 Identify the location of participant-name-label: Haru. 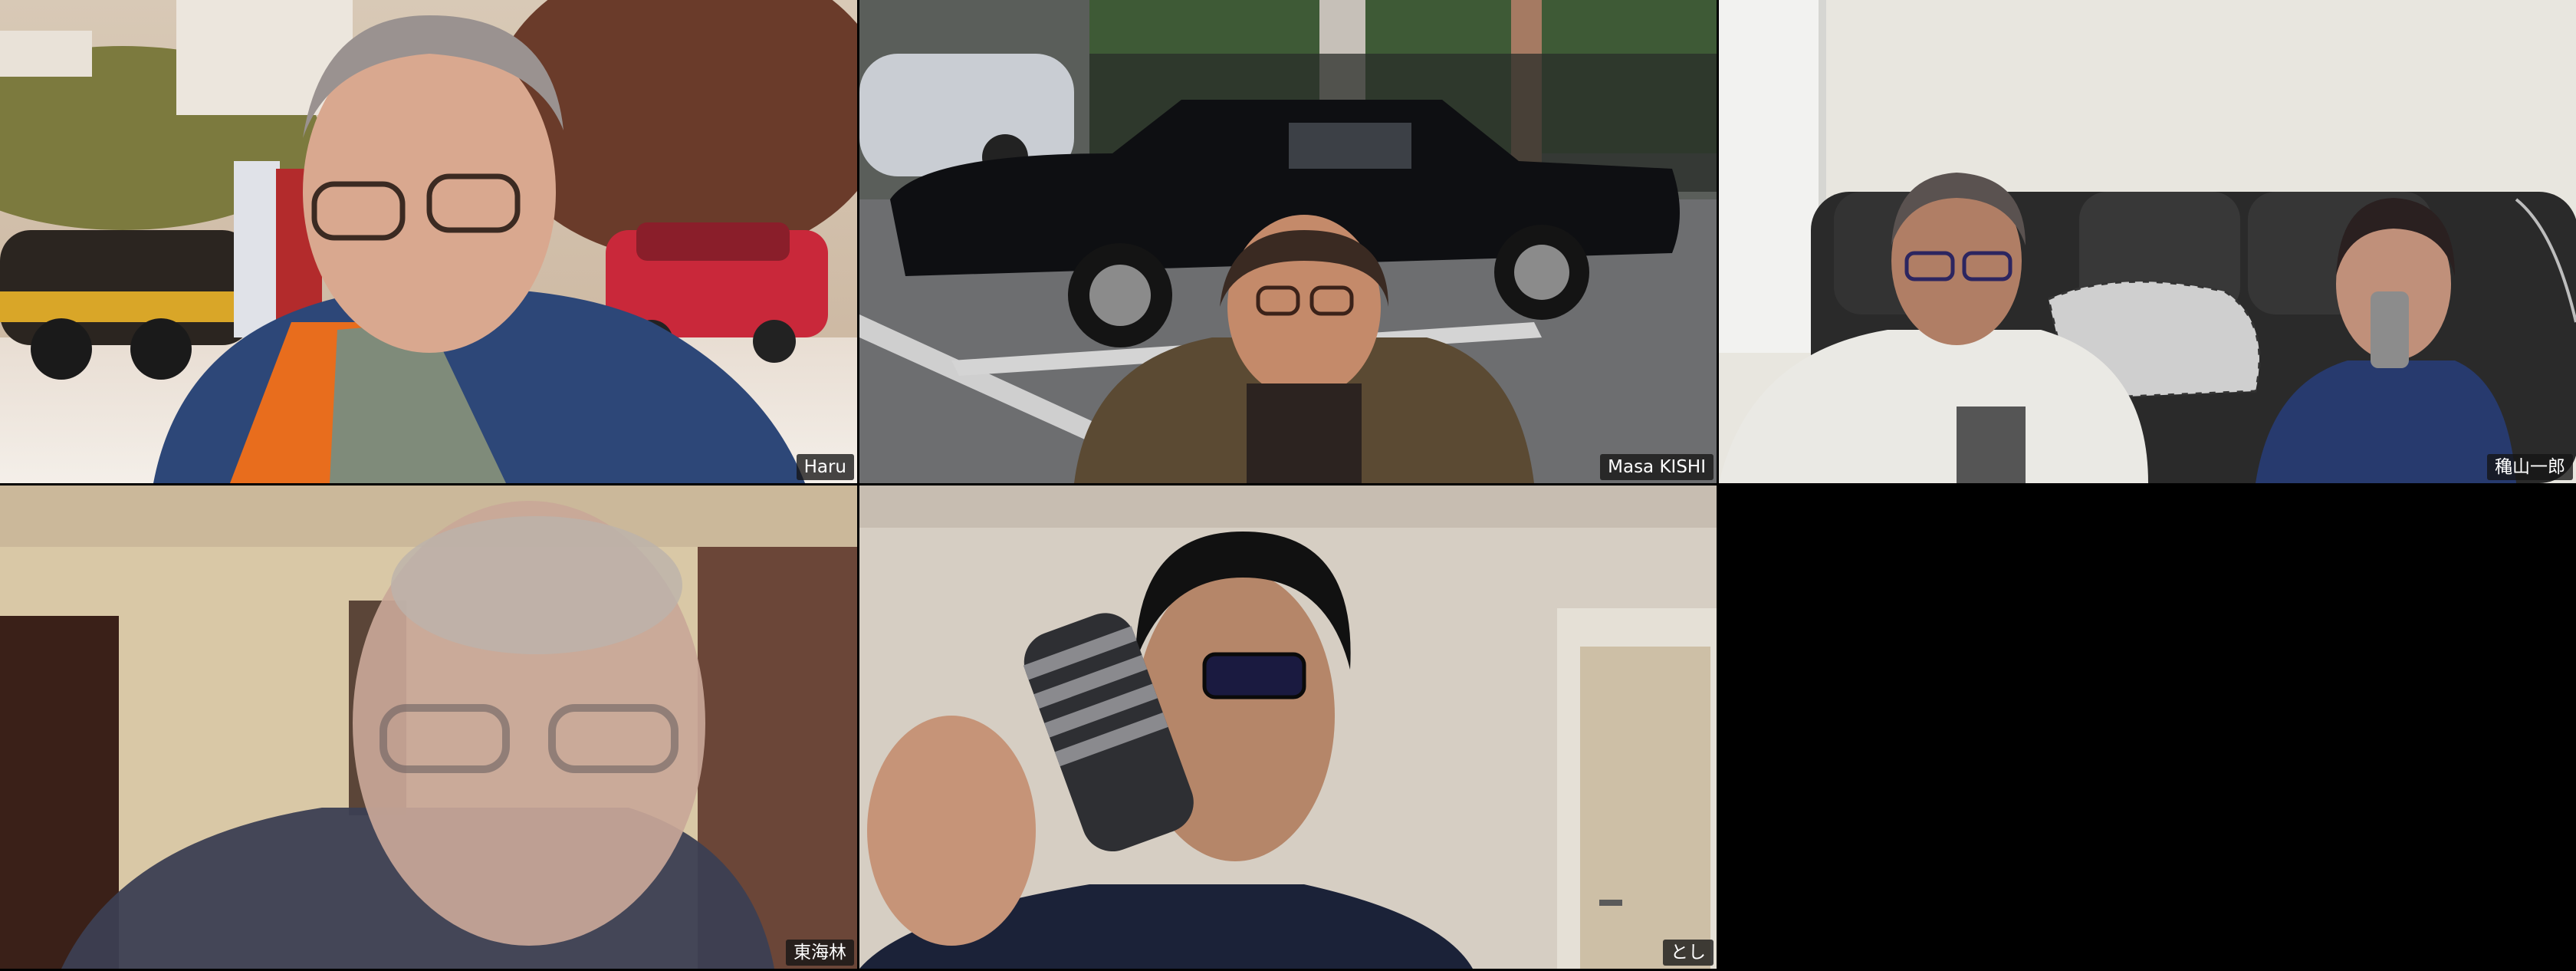
(825, 467).